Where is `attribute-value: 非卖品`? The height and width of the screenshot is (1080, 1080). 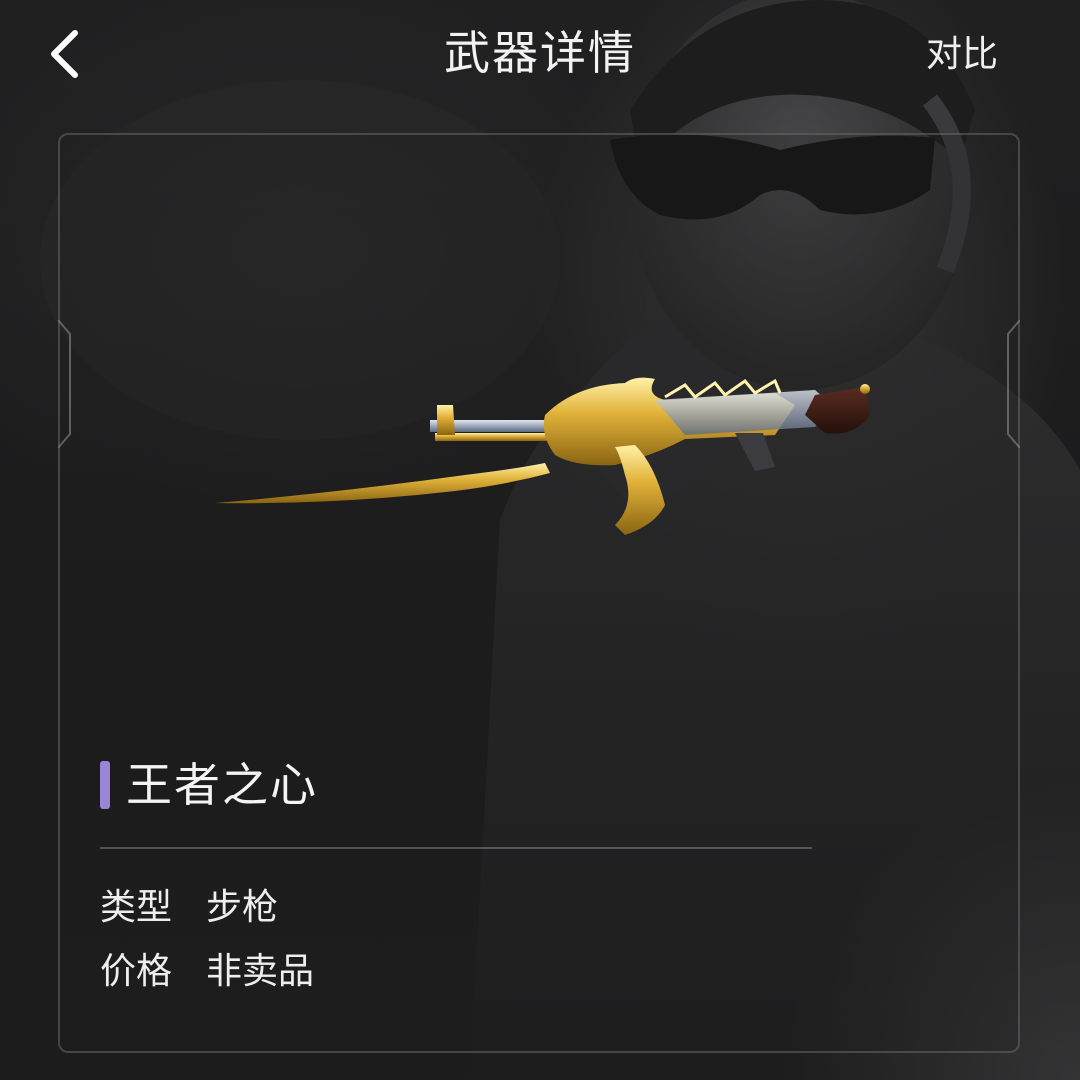
attribute-value: 非卖品 is located at coordinates (260, 971).